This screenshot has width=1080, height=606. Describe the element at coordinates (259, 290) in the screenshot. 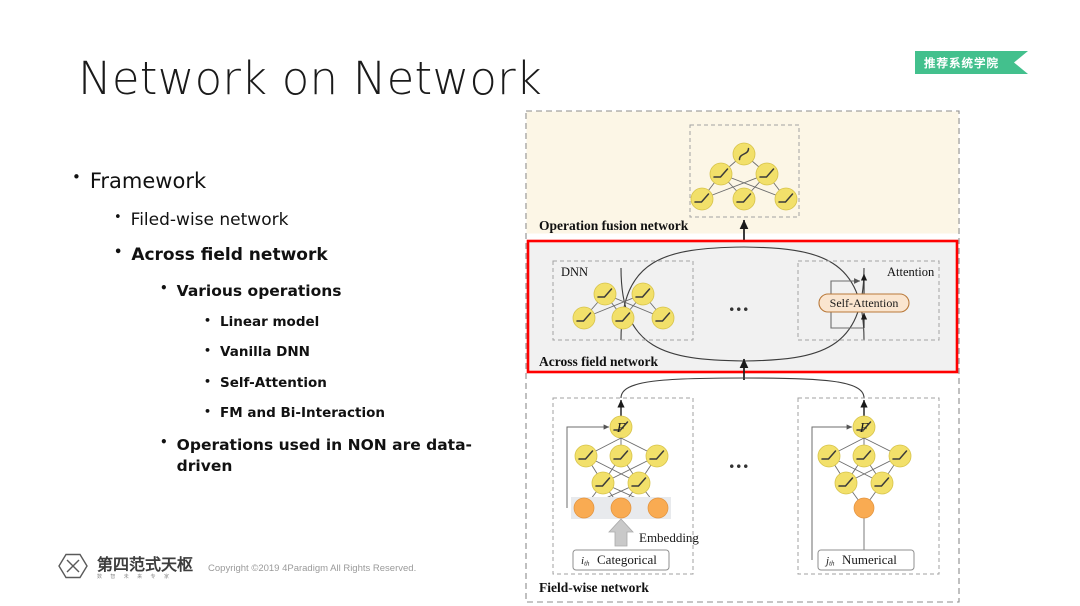

I see `list-item-label: Various operations` at that location.